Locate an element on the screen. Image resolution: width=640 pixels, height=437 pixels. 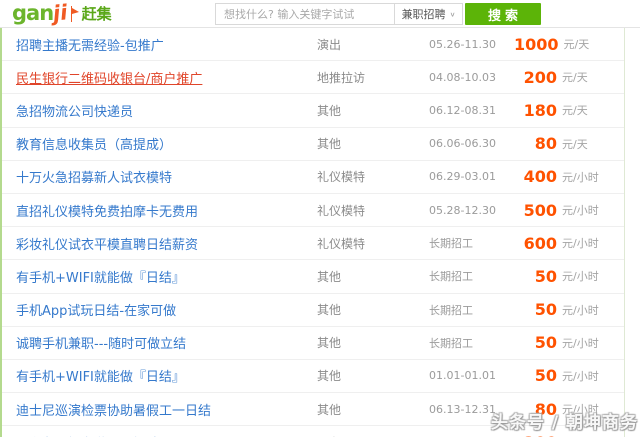
job-title-link: 民生银行二维码收银台/商户推广 is located at coordinates (109, 79).